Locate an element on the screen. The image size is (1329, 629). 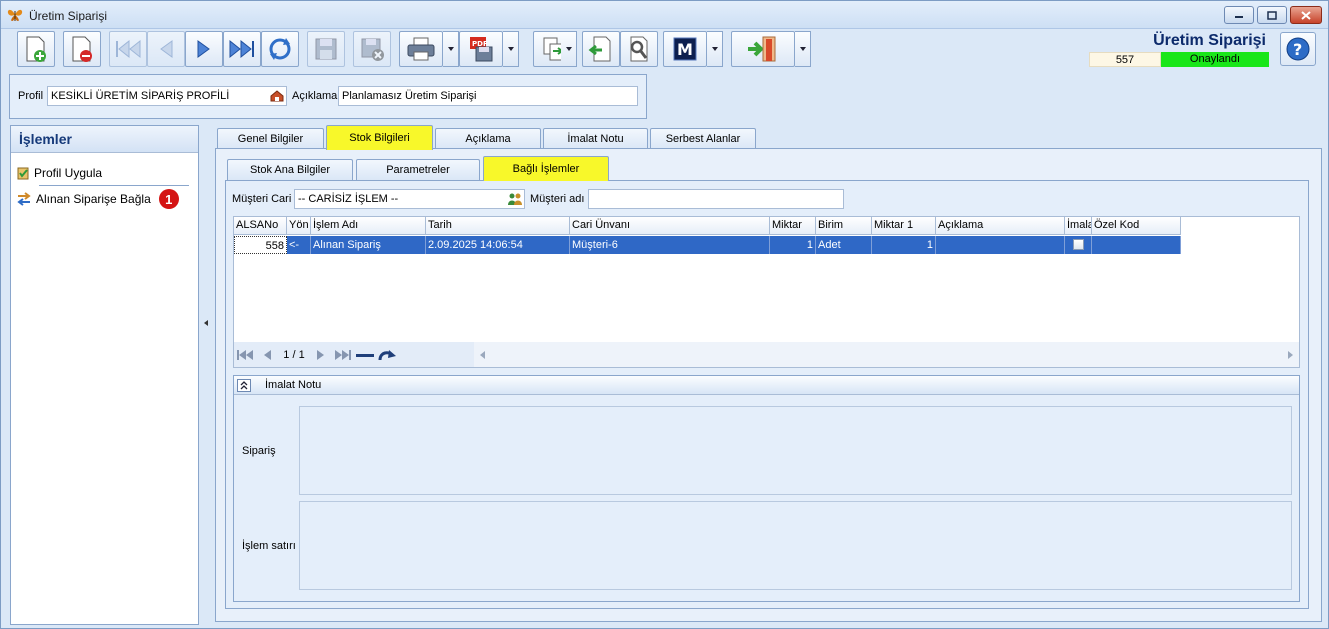
scroll-right-icon is located at coordinates (1290, 355).